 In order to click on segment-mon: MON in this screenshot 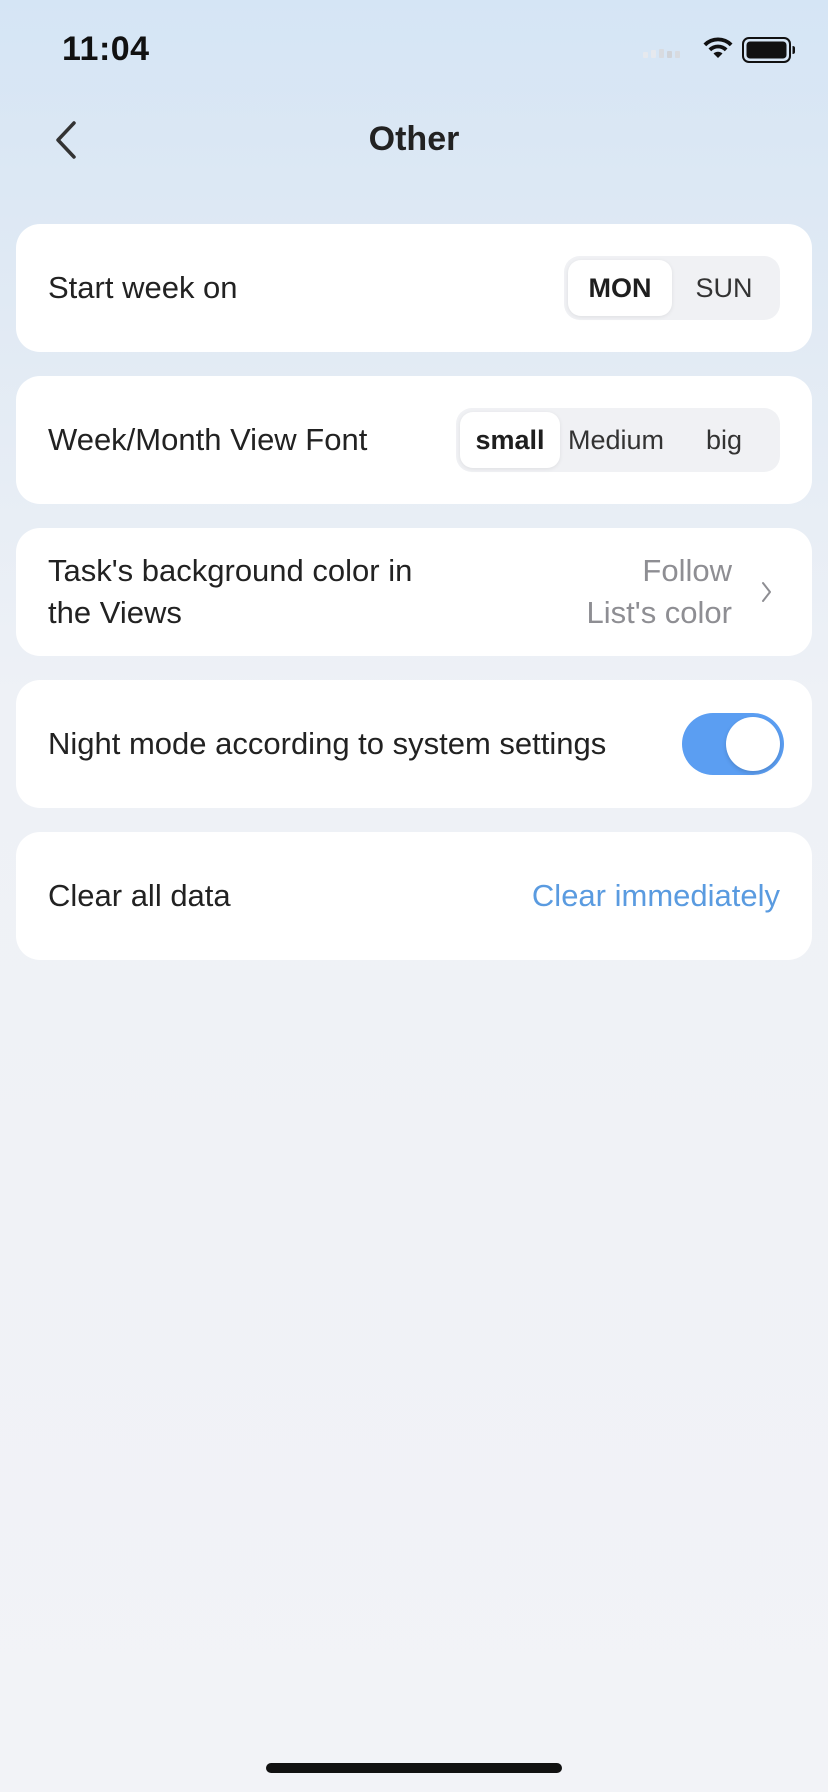, I will do `click(620, 288)`.